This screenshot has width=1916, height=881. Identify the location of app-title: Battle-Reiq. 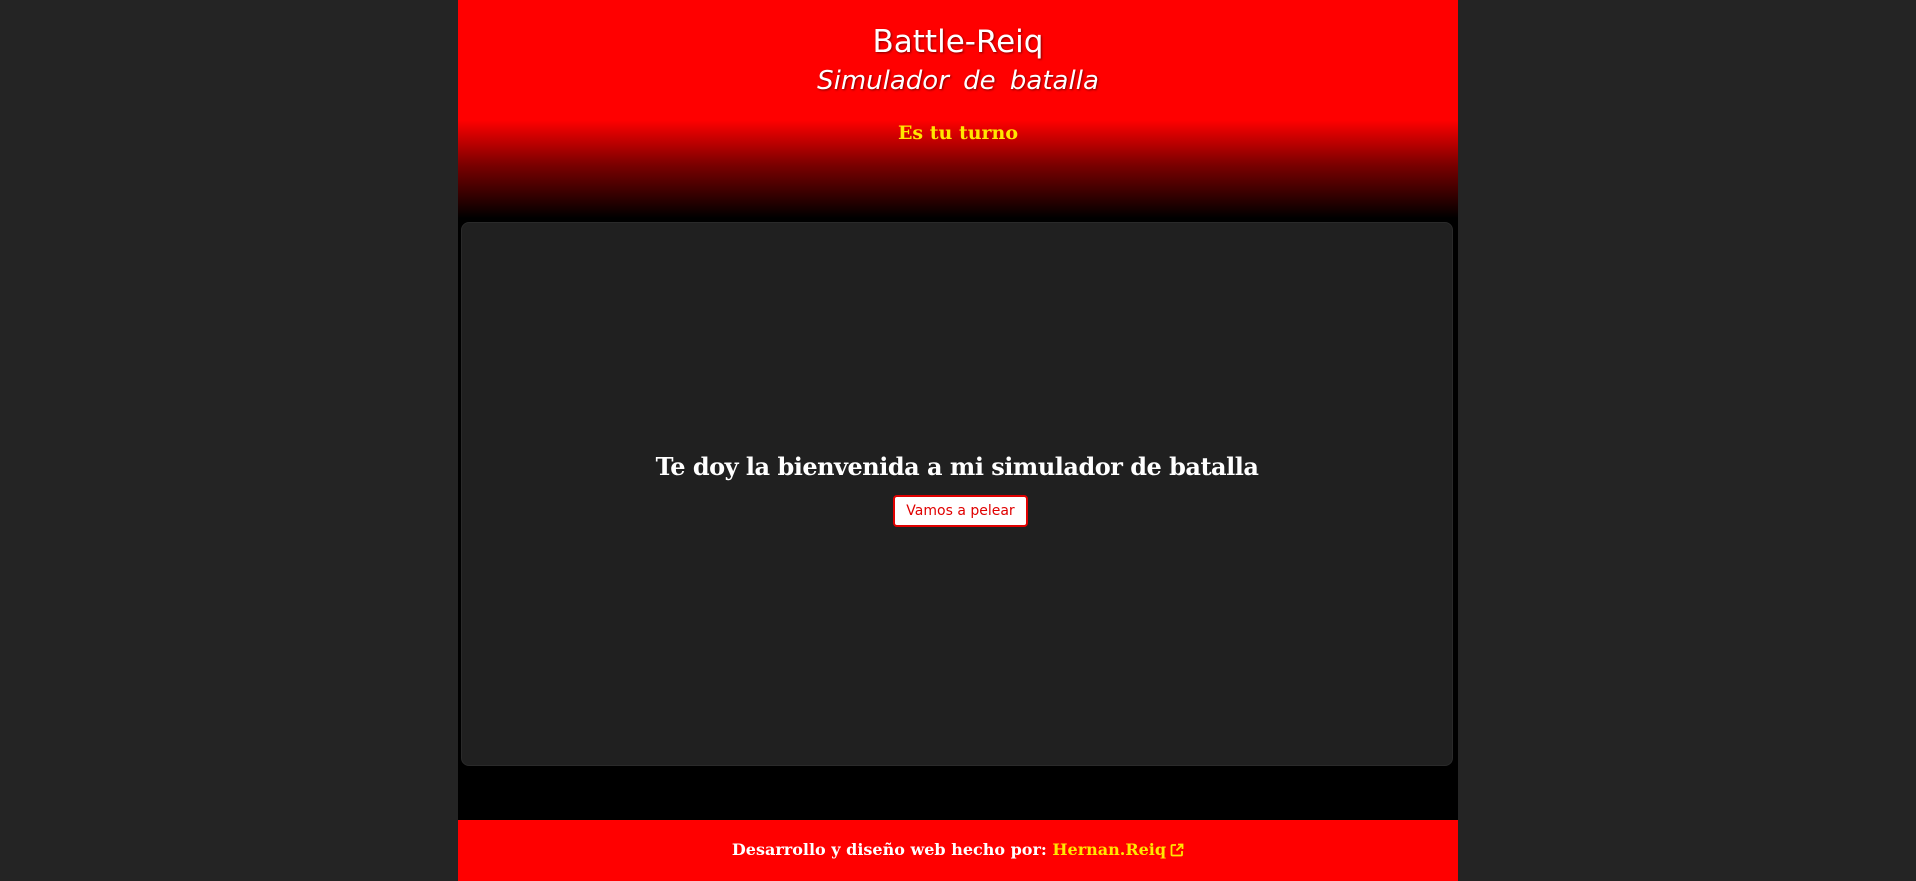
(958, 42).